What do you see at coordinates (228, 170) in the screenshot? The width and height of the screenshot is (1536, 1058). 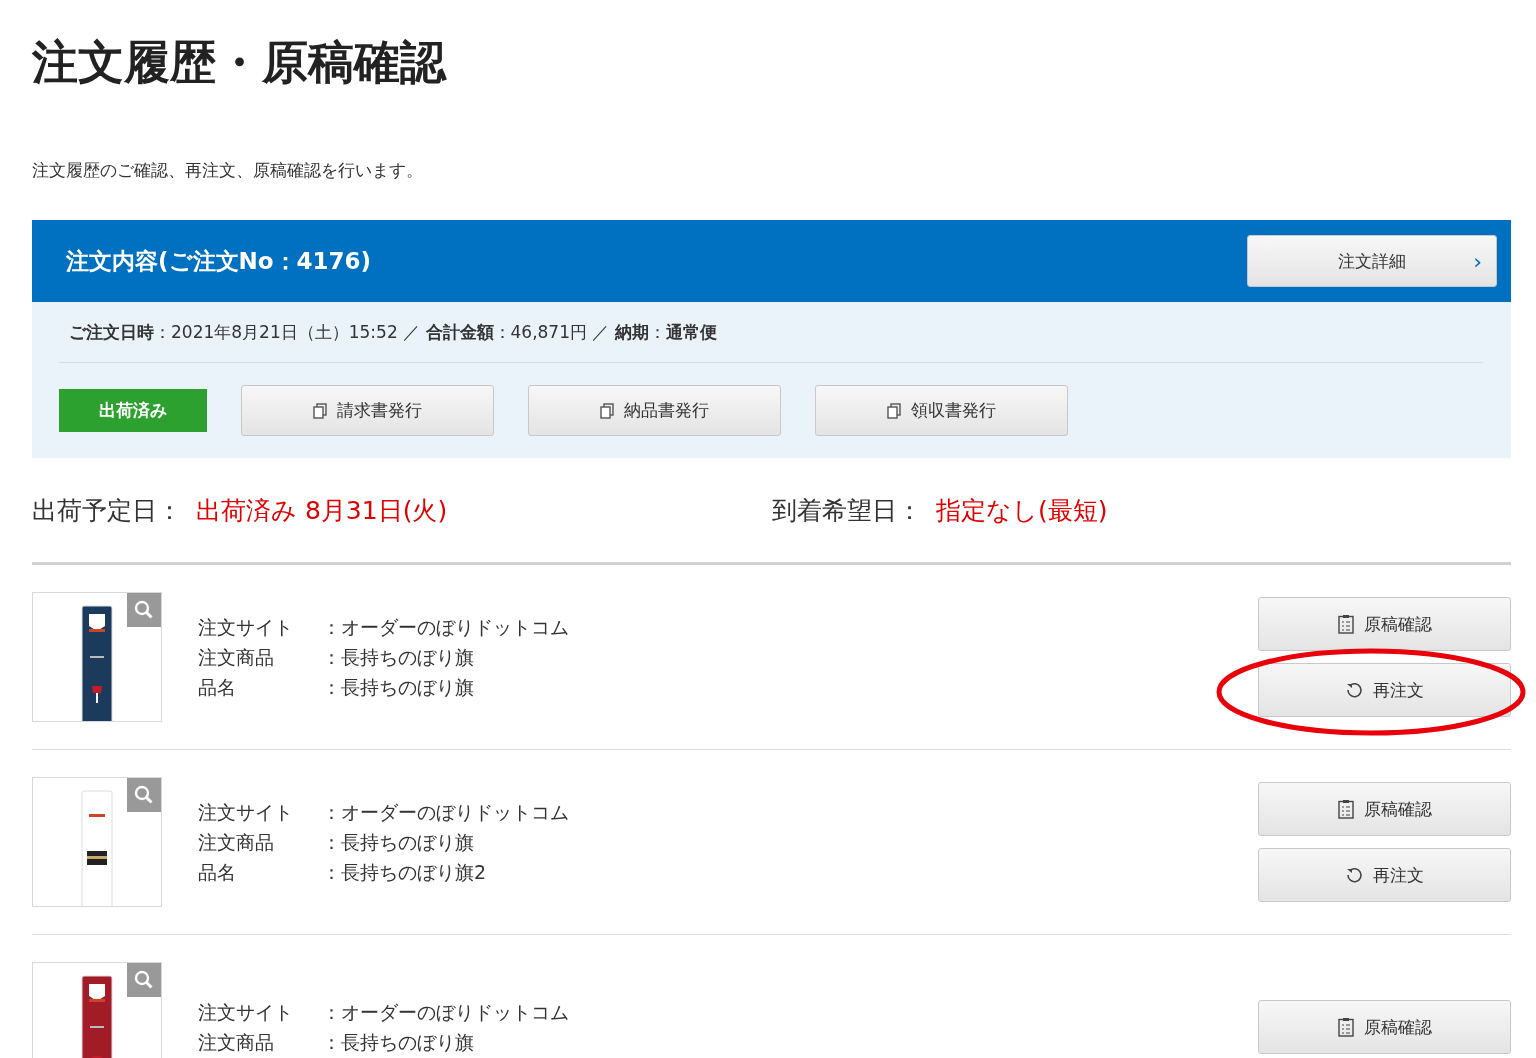 I see `page-description: 注文履歴のご確認、再注文、原稿確認を行います。` at bounding box center [228, 170].